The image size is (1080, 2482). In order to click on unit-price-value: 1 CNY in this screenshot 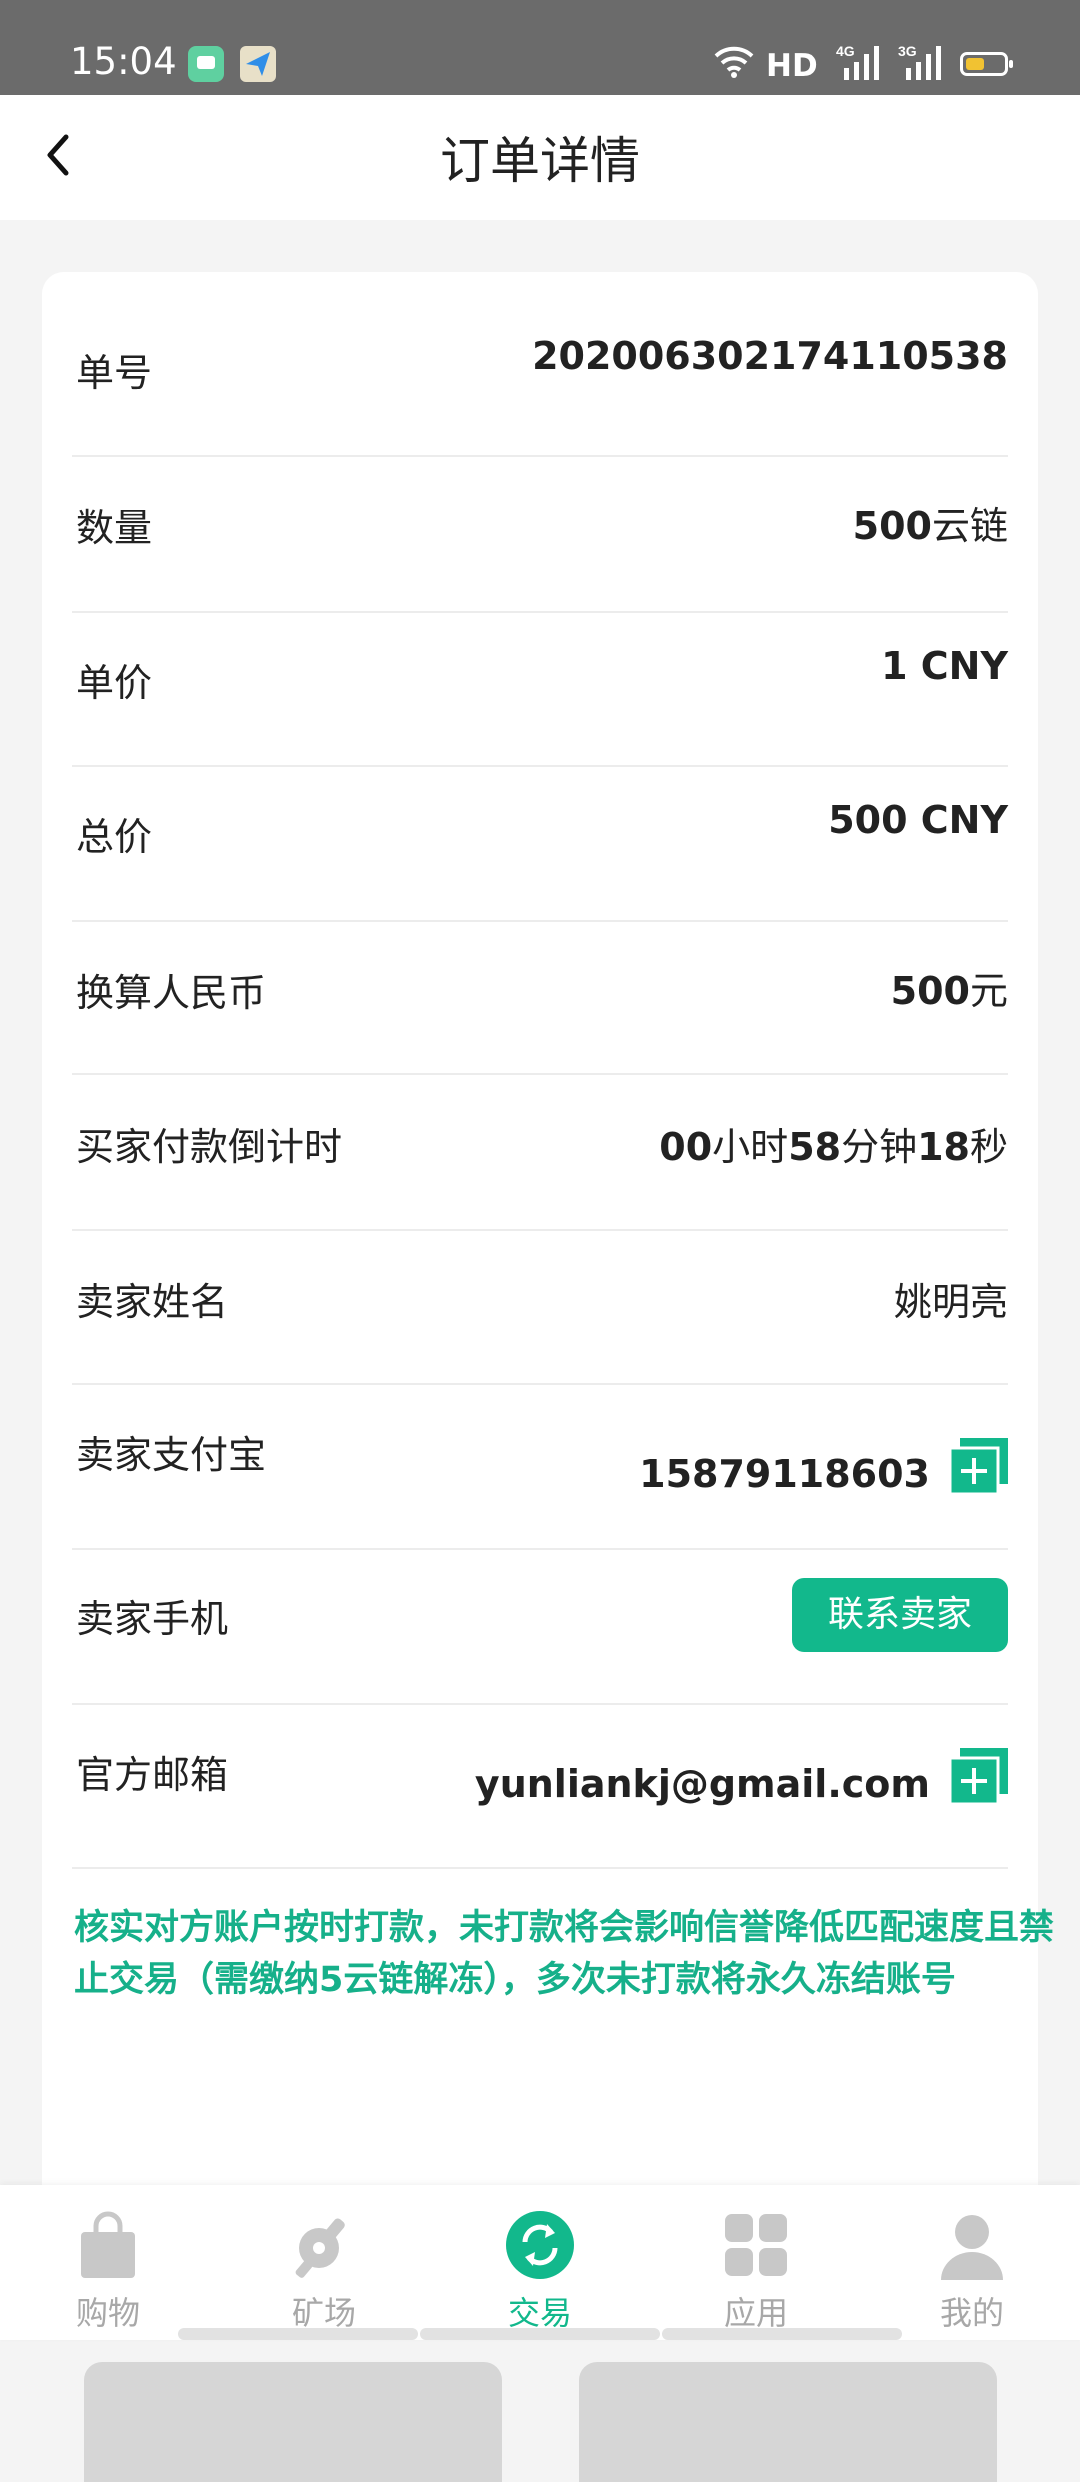, I will do `click(944, 666)`.